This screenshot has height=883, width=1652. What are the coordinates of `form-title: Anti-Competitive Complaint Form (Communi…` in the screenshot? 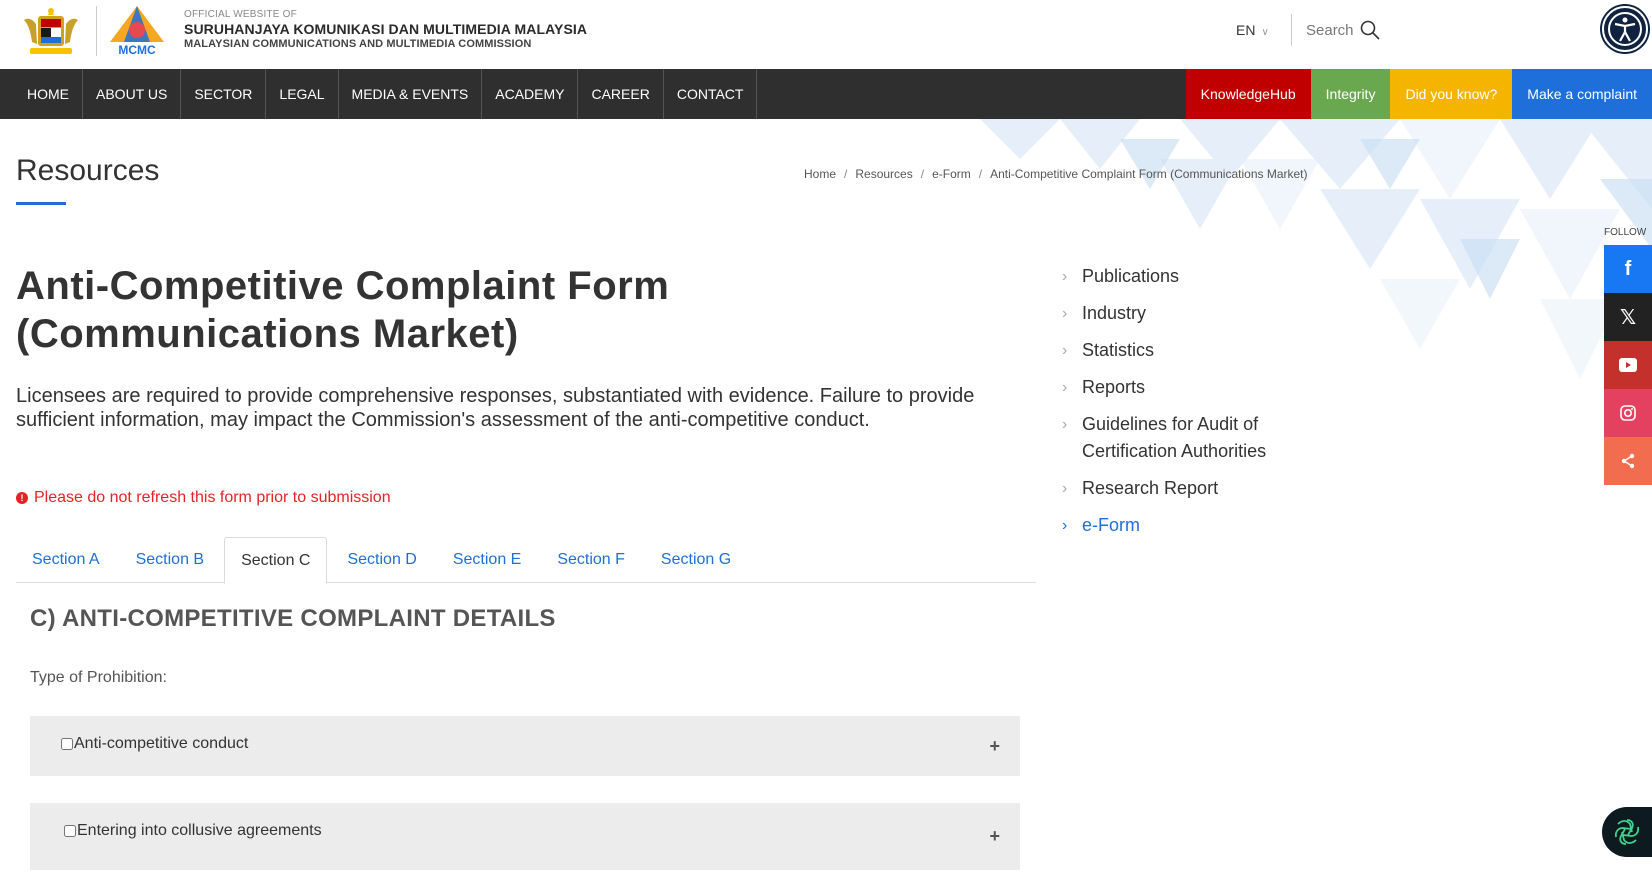 It's located at (343, 310).